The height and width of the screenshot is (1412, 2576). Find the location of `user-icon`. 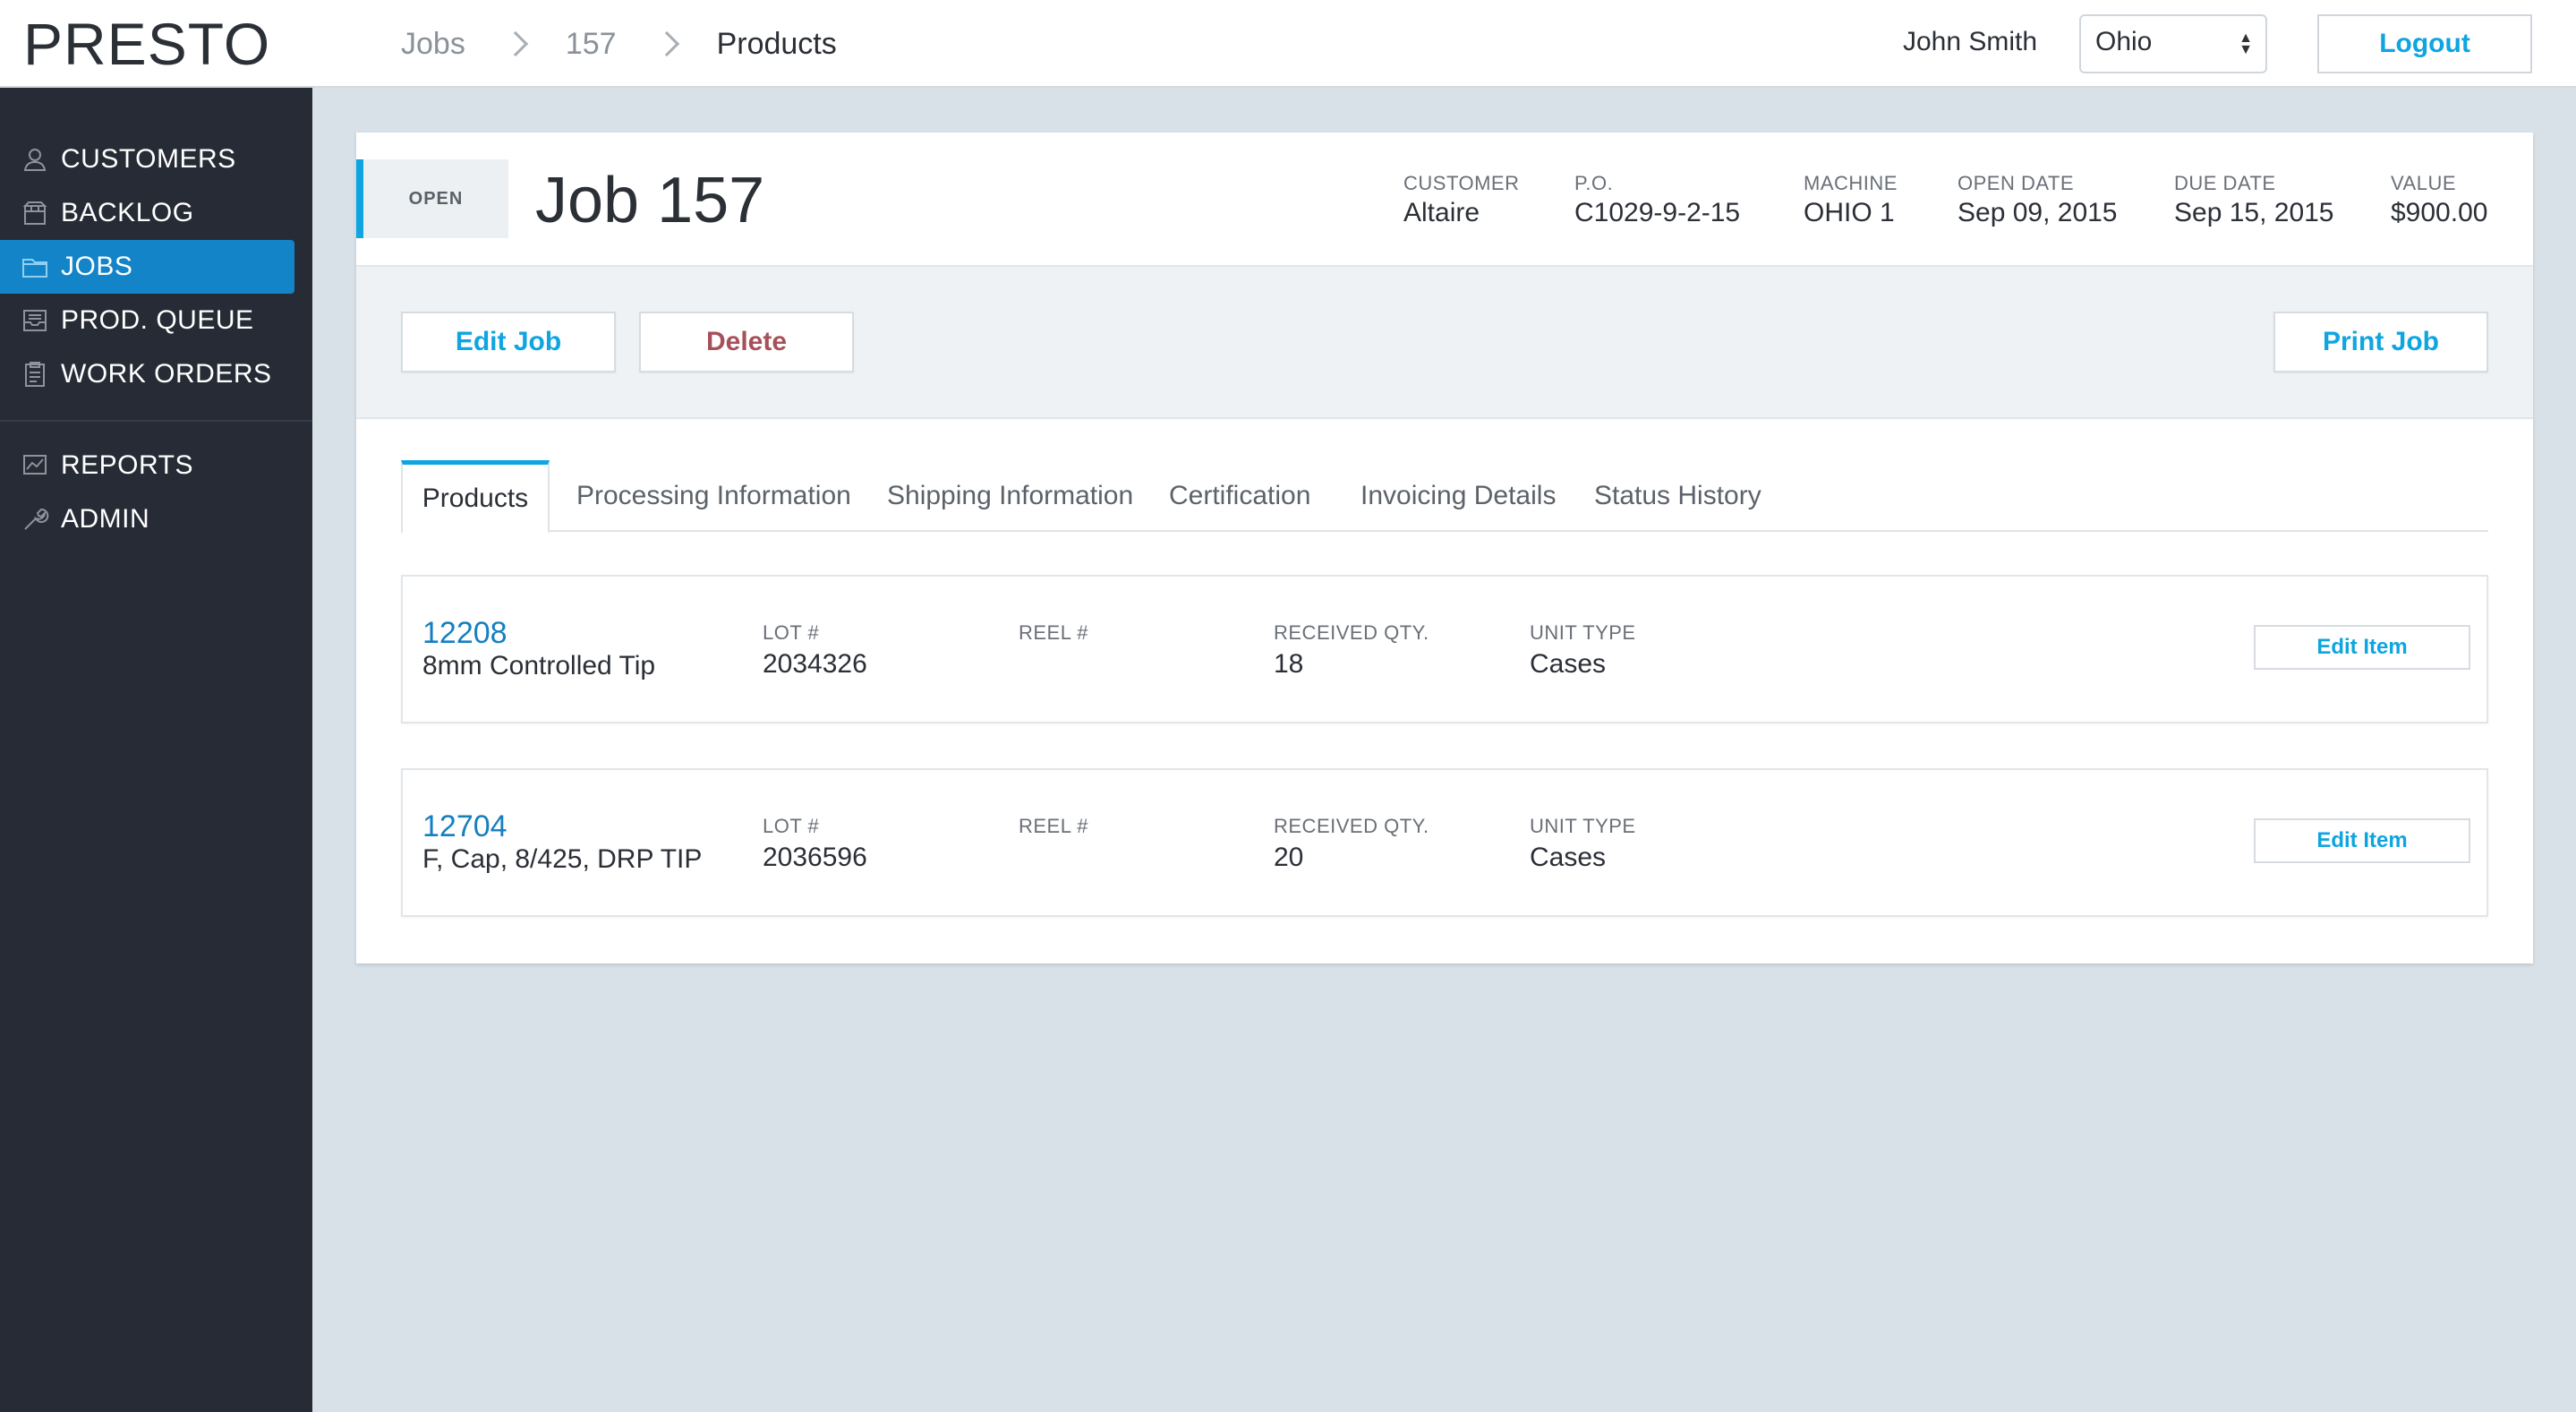

user-icon is located at coordinates (35, 159).